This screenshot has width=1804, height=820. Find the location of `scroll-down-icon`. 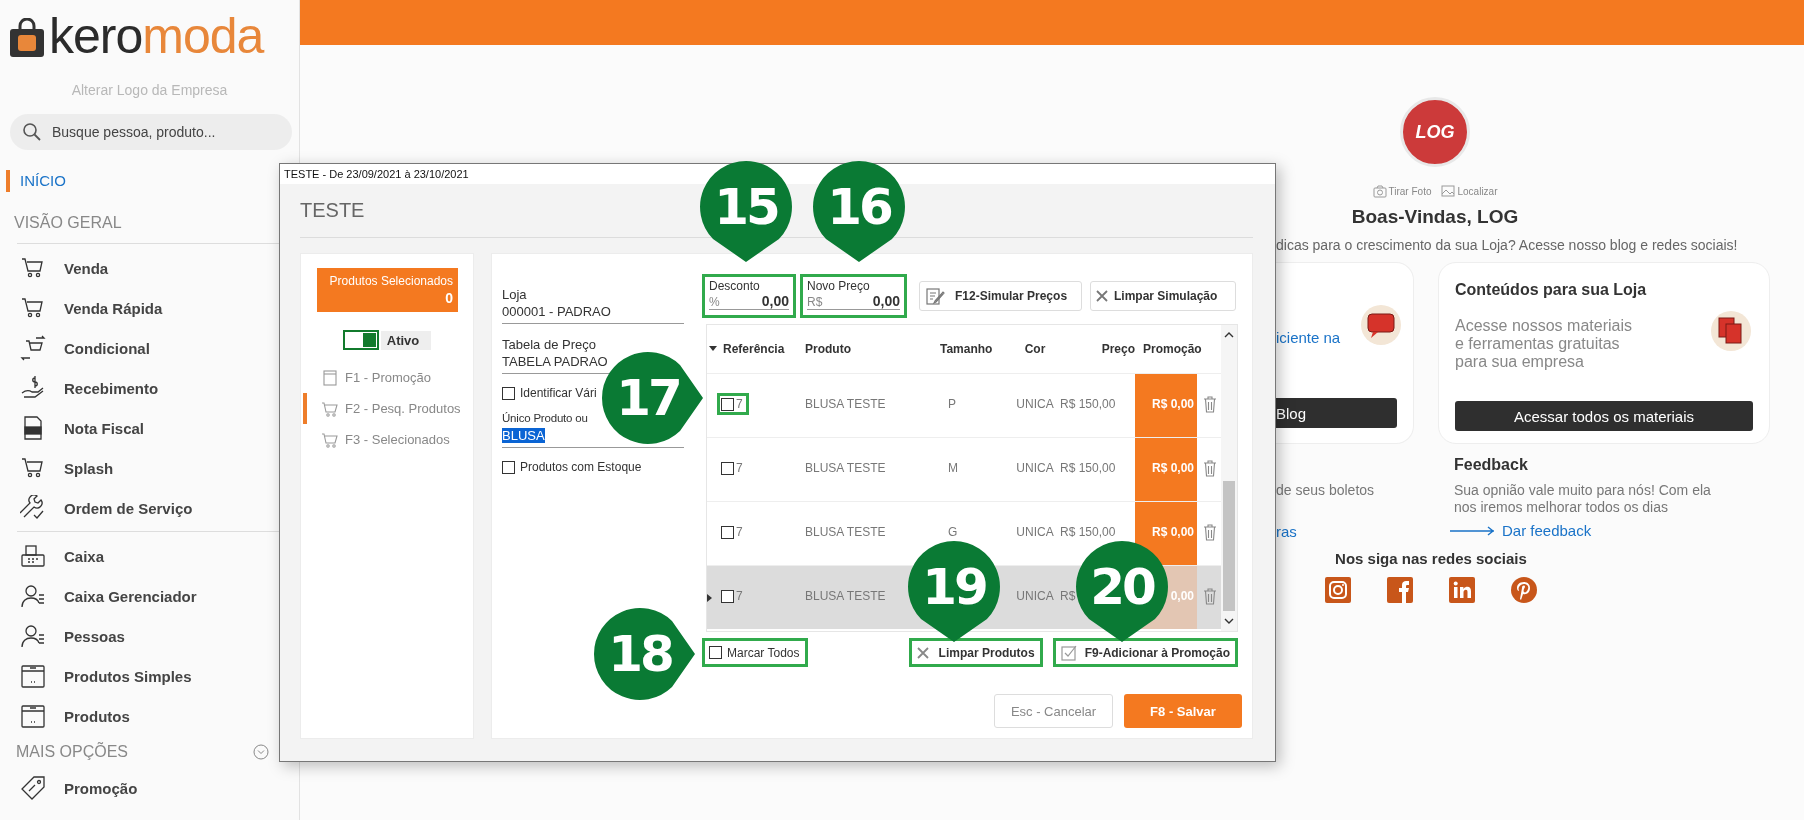

scroll-down-icon is located at coordinates (1229, 621).